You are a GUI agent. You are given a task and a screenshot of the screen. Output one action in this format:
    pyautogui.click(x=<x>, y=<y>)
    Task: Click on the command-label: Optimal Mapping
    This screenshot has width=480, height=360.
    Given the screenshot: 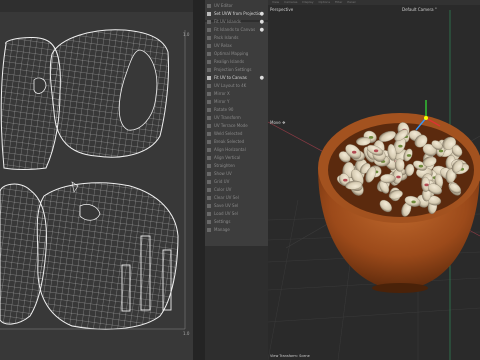 What is the action you would take?
    pyautogui.click(x=231, y=53)
    